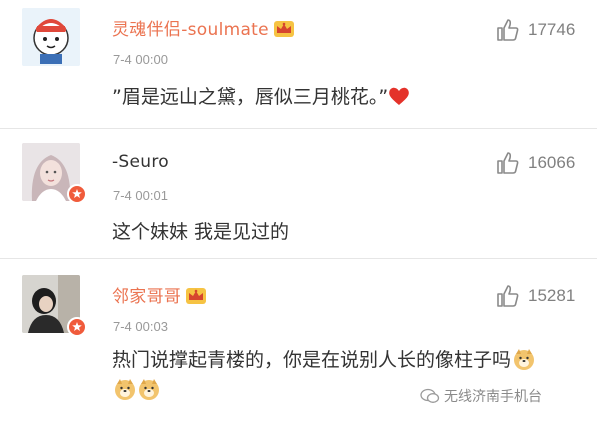  Describe the element at coordinates (430, 395) in the screenshot. I see `wechat-icon` at that location.